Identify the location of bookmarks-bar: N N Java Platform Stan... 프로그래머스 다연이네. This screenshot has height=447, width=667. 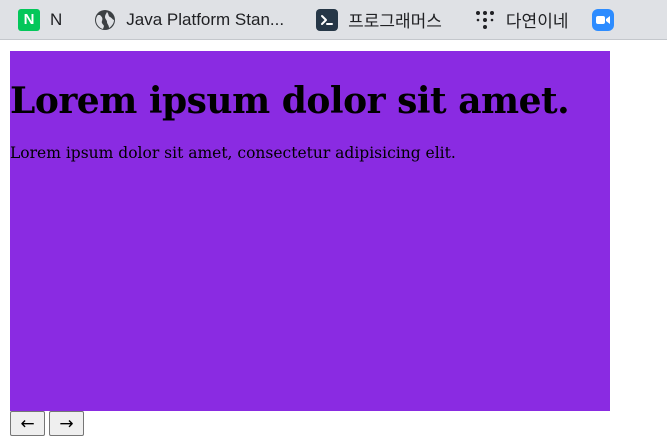
(333, 20).